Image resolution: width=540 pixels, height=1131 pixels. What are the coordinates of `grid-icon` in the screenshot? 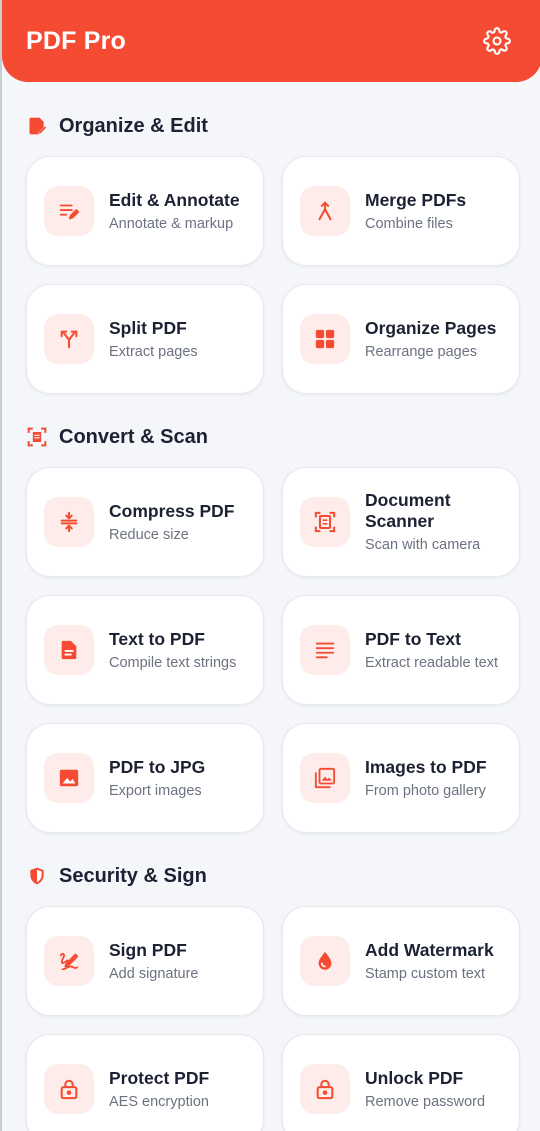 It's located at (325, 339).